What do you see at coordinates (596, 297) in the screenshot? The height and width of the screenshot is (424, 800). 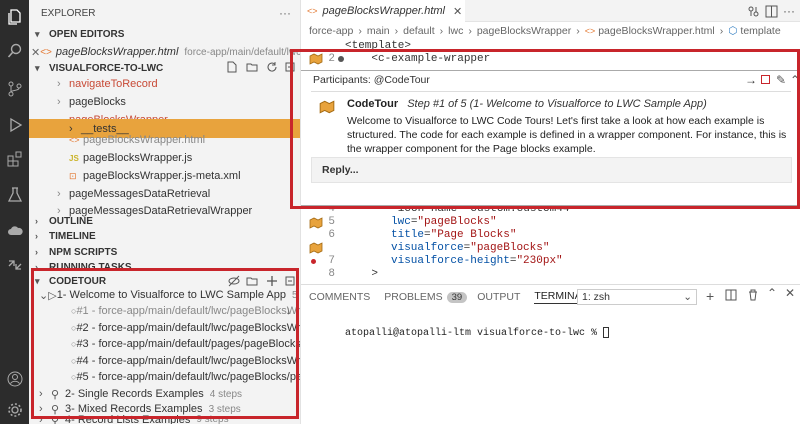 I see `terminal-select-value: 1: zsh` at bounding box center [596, 297].